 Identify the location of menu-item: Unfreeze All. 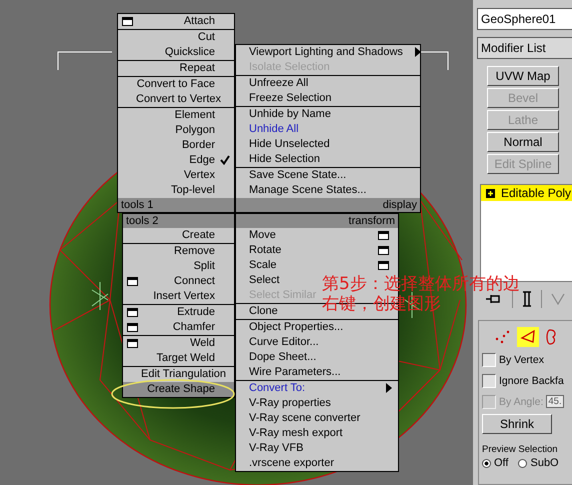
(273, 83).